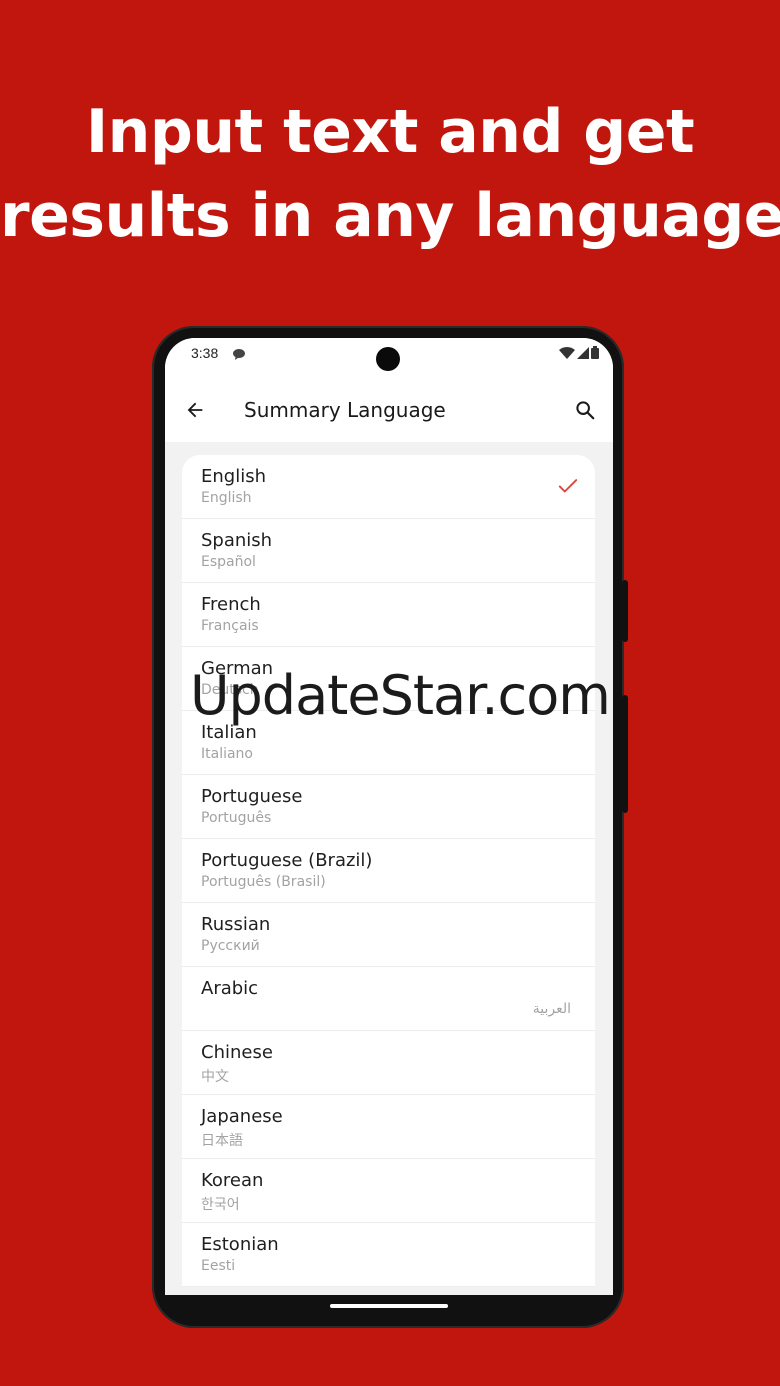 The height and width of the screenshot is (1386, 780). I want to click on language-name: Portuguese (Brazil), so click(287, 860).